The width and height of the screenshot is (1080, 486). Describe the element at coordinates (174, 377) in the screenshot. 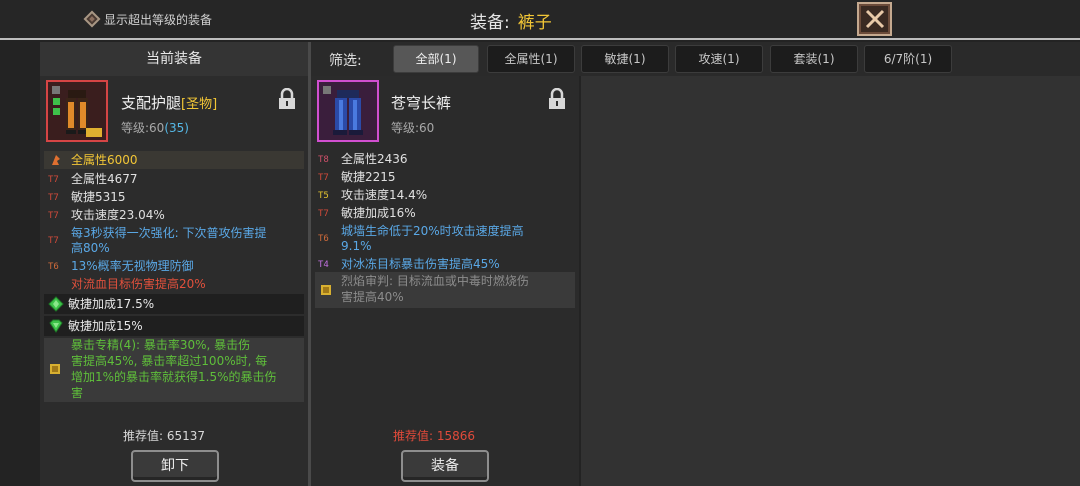

I see `set-line: 增加1%的暴击率就获得1.5%的暴击伤` at that location.